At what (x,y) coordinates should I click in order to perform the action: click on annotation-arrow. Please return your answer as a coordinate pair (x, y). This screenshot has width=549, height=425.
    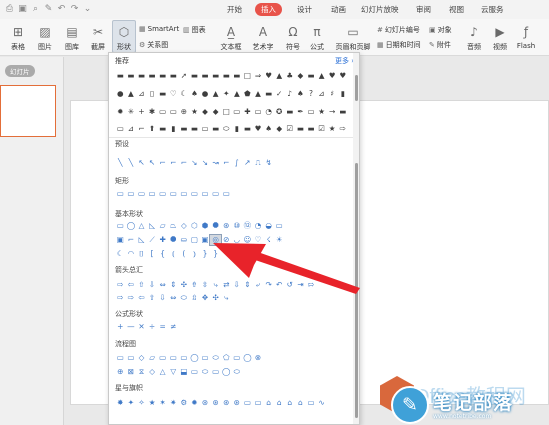
    Looking at the image, I should click on (286, 268).